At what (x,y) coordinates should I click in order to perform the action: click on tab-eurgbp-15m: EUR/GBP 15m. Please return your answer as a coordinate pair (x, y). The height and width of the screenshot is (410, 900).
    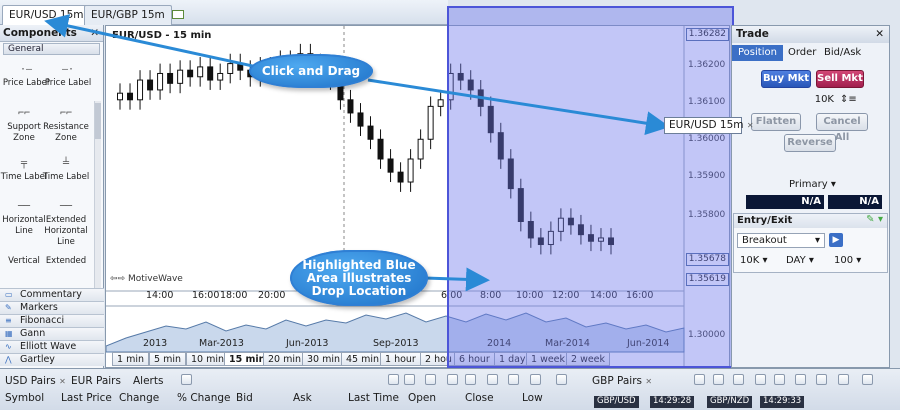
    Looking at the image, I should click on (128, 15).